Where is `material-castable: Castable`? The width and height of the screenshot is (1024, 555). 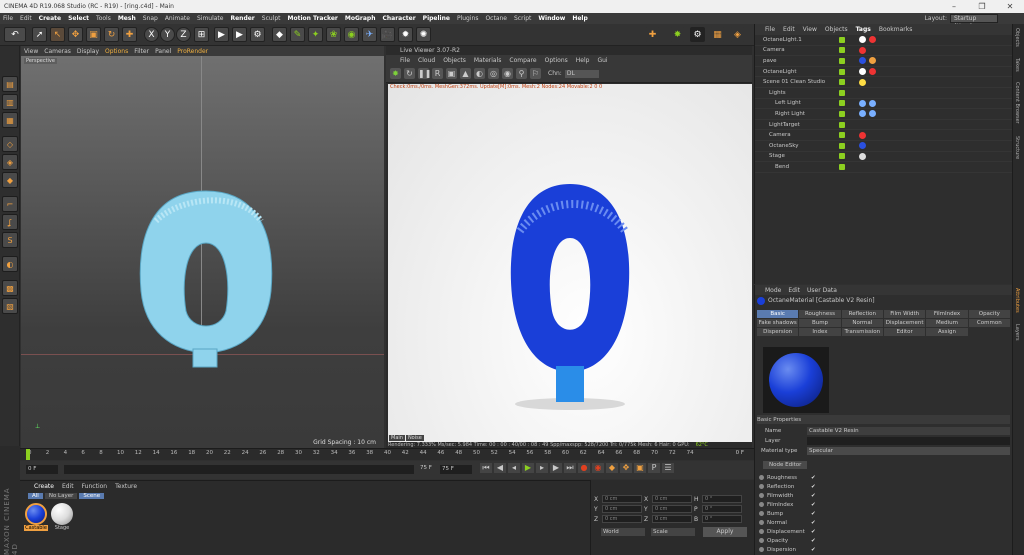 material-castable: Castable is located at coordinates (36, 517).